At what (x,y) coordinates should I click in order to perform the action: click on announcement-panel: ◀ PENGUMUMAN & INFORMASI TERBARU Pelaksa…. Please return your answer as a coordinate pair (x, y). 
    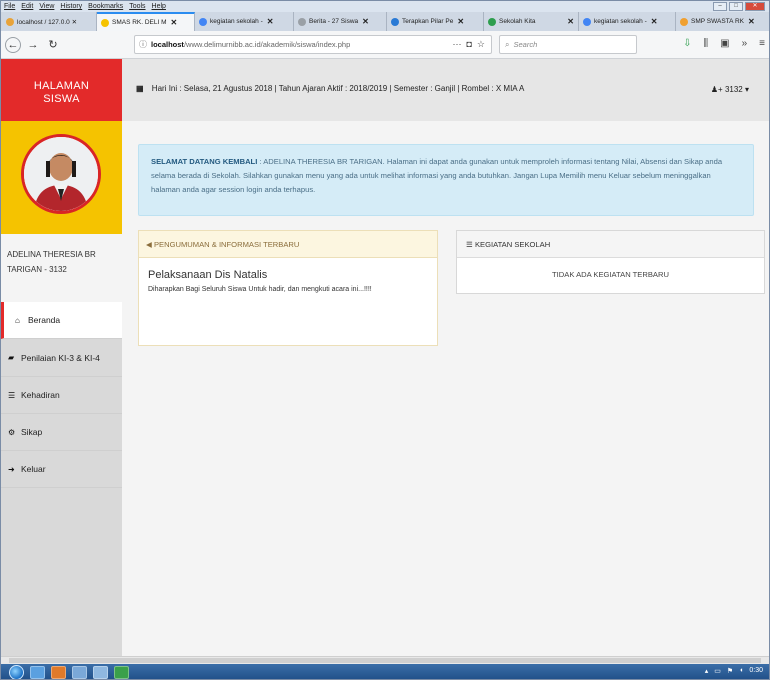
    Looking at the image, I should click on (288, 288).